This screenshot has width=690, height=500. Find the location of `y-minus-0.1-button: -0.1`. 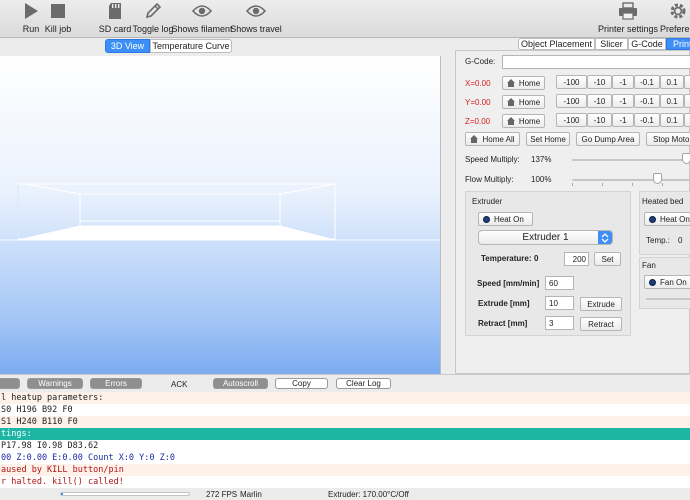

y-minus-0.1-button: -0.1 is located at coordinates (647, 101).